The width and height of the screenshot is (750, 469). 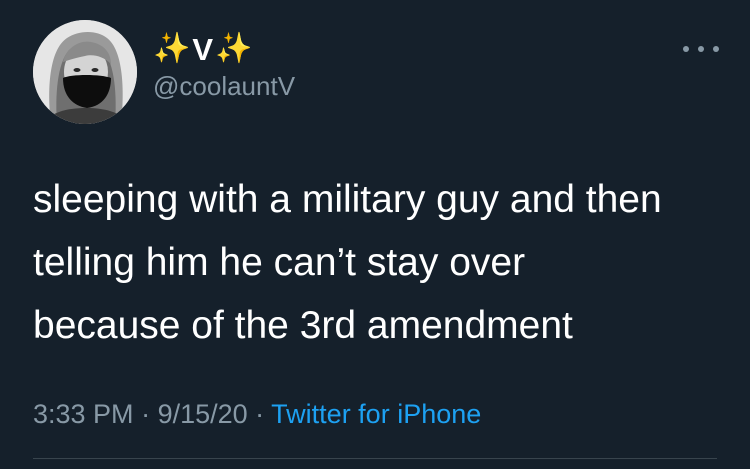 I want to click on user-info: ✨ V ✨ @coolauntV, so click(x=224, y=65).